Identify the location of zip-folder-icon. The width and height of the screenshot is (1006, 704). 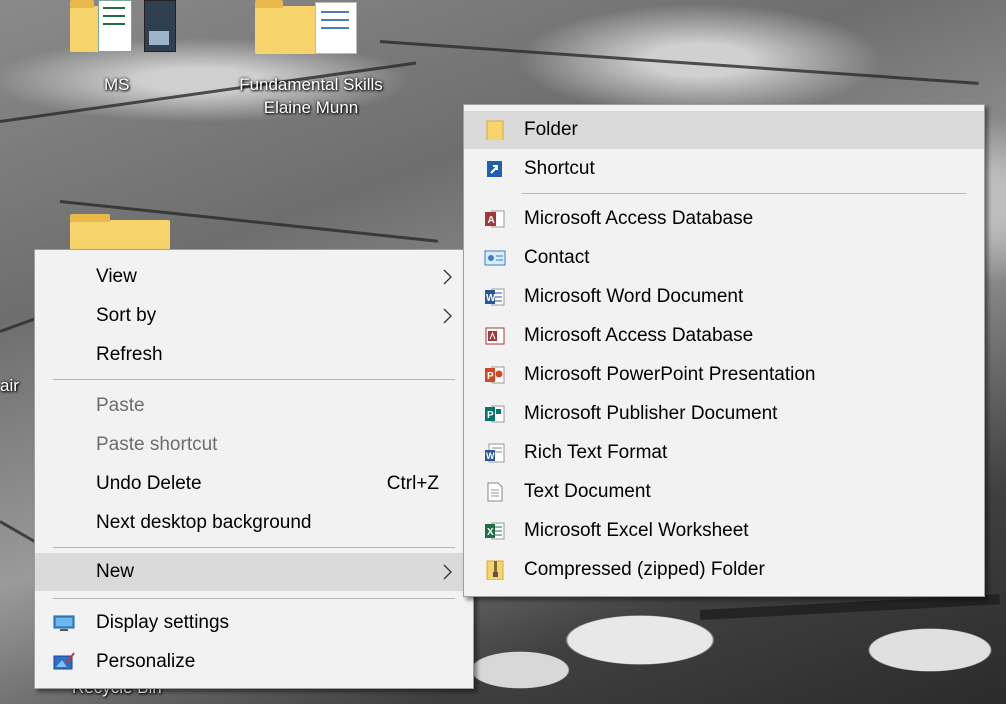
(495, 570).